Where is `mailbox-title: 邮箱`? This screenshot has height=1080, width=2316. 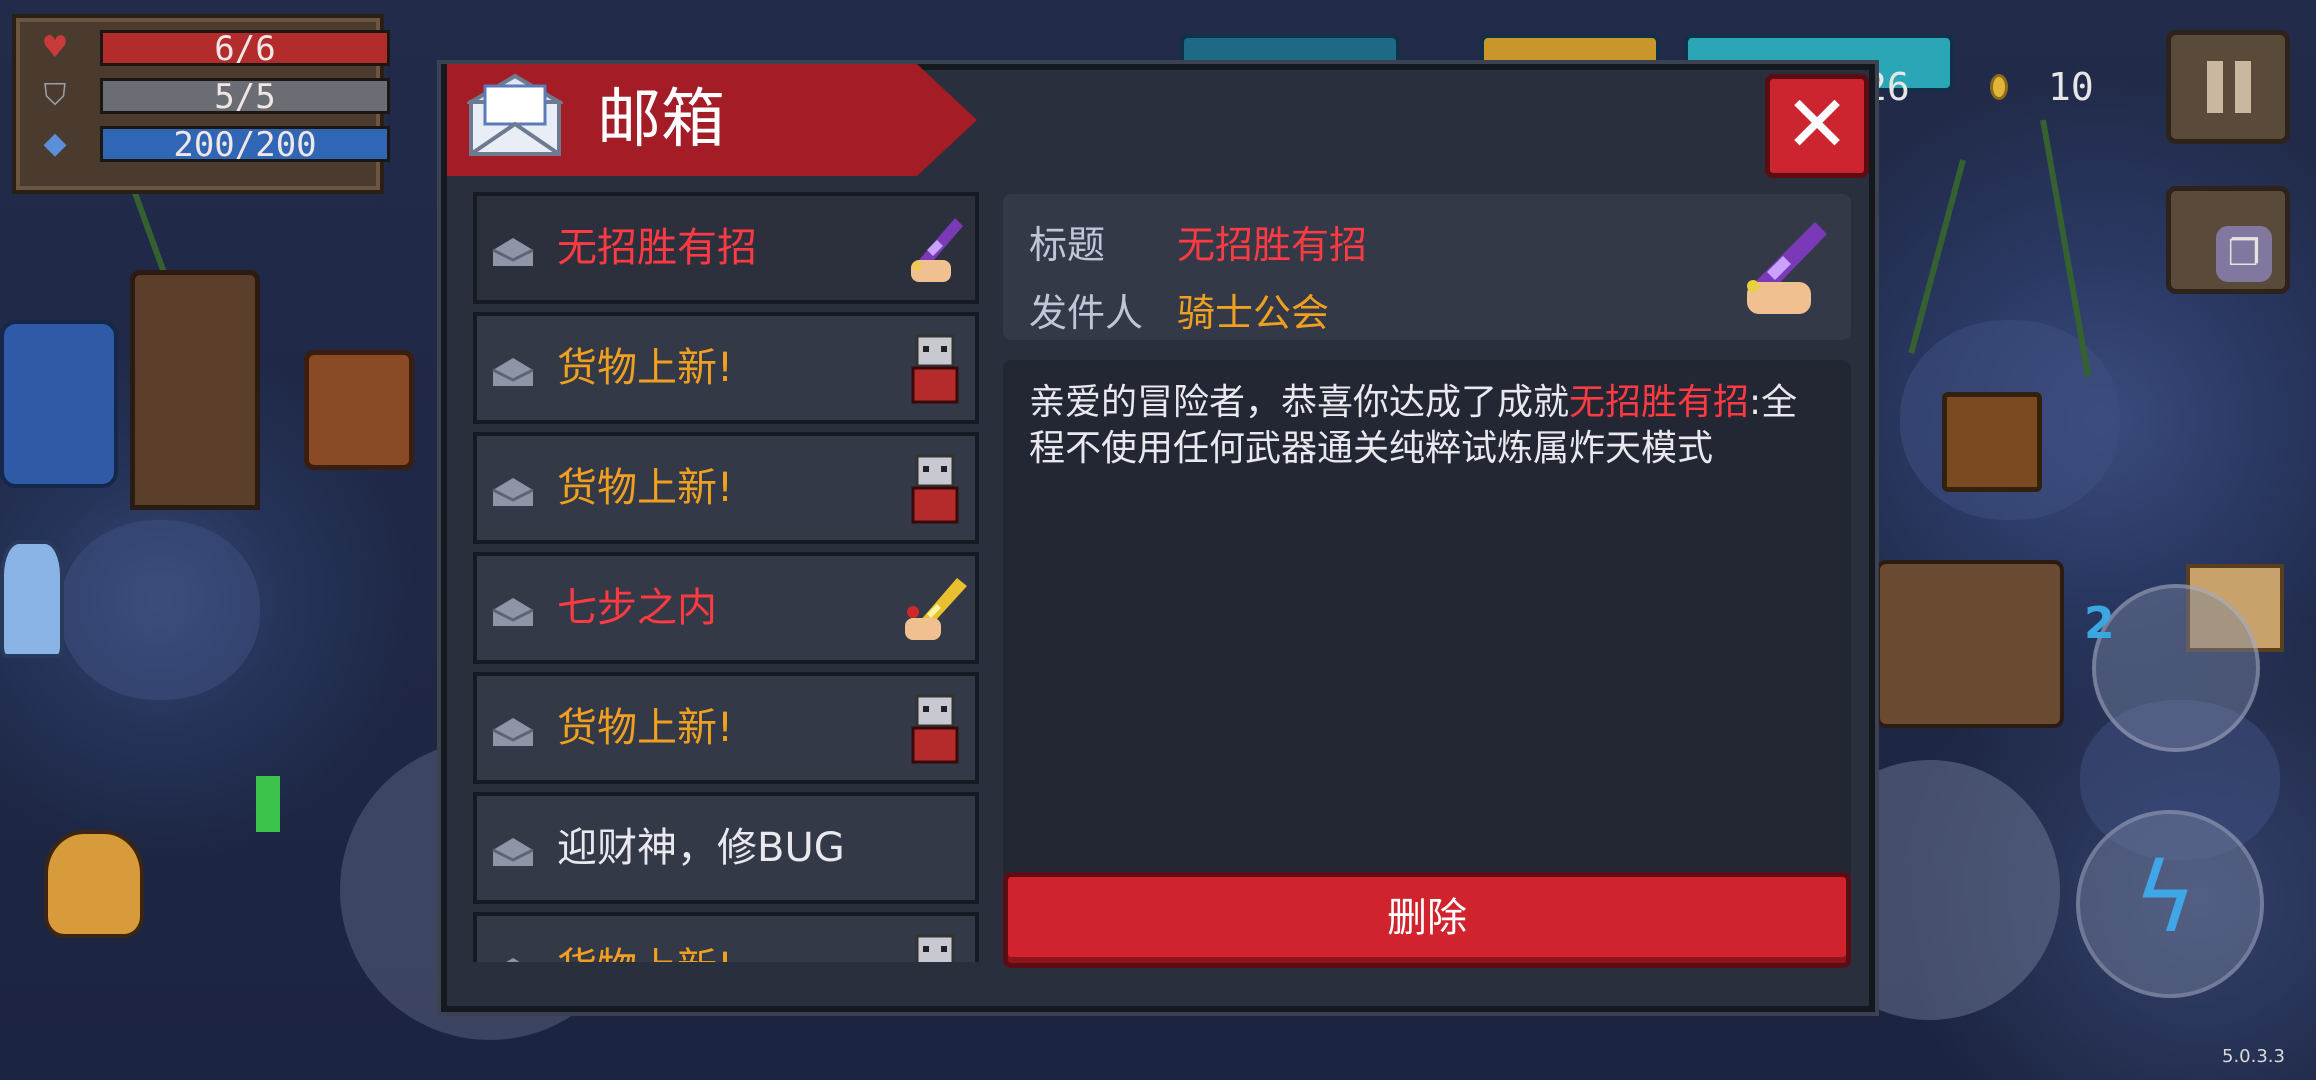
mailbox-title: 邮箱 is located at coordinates (661, 120).